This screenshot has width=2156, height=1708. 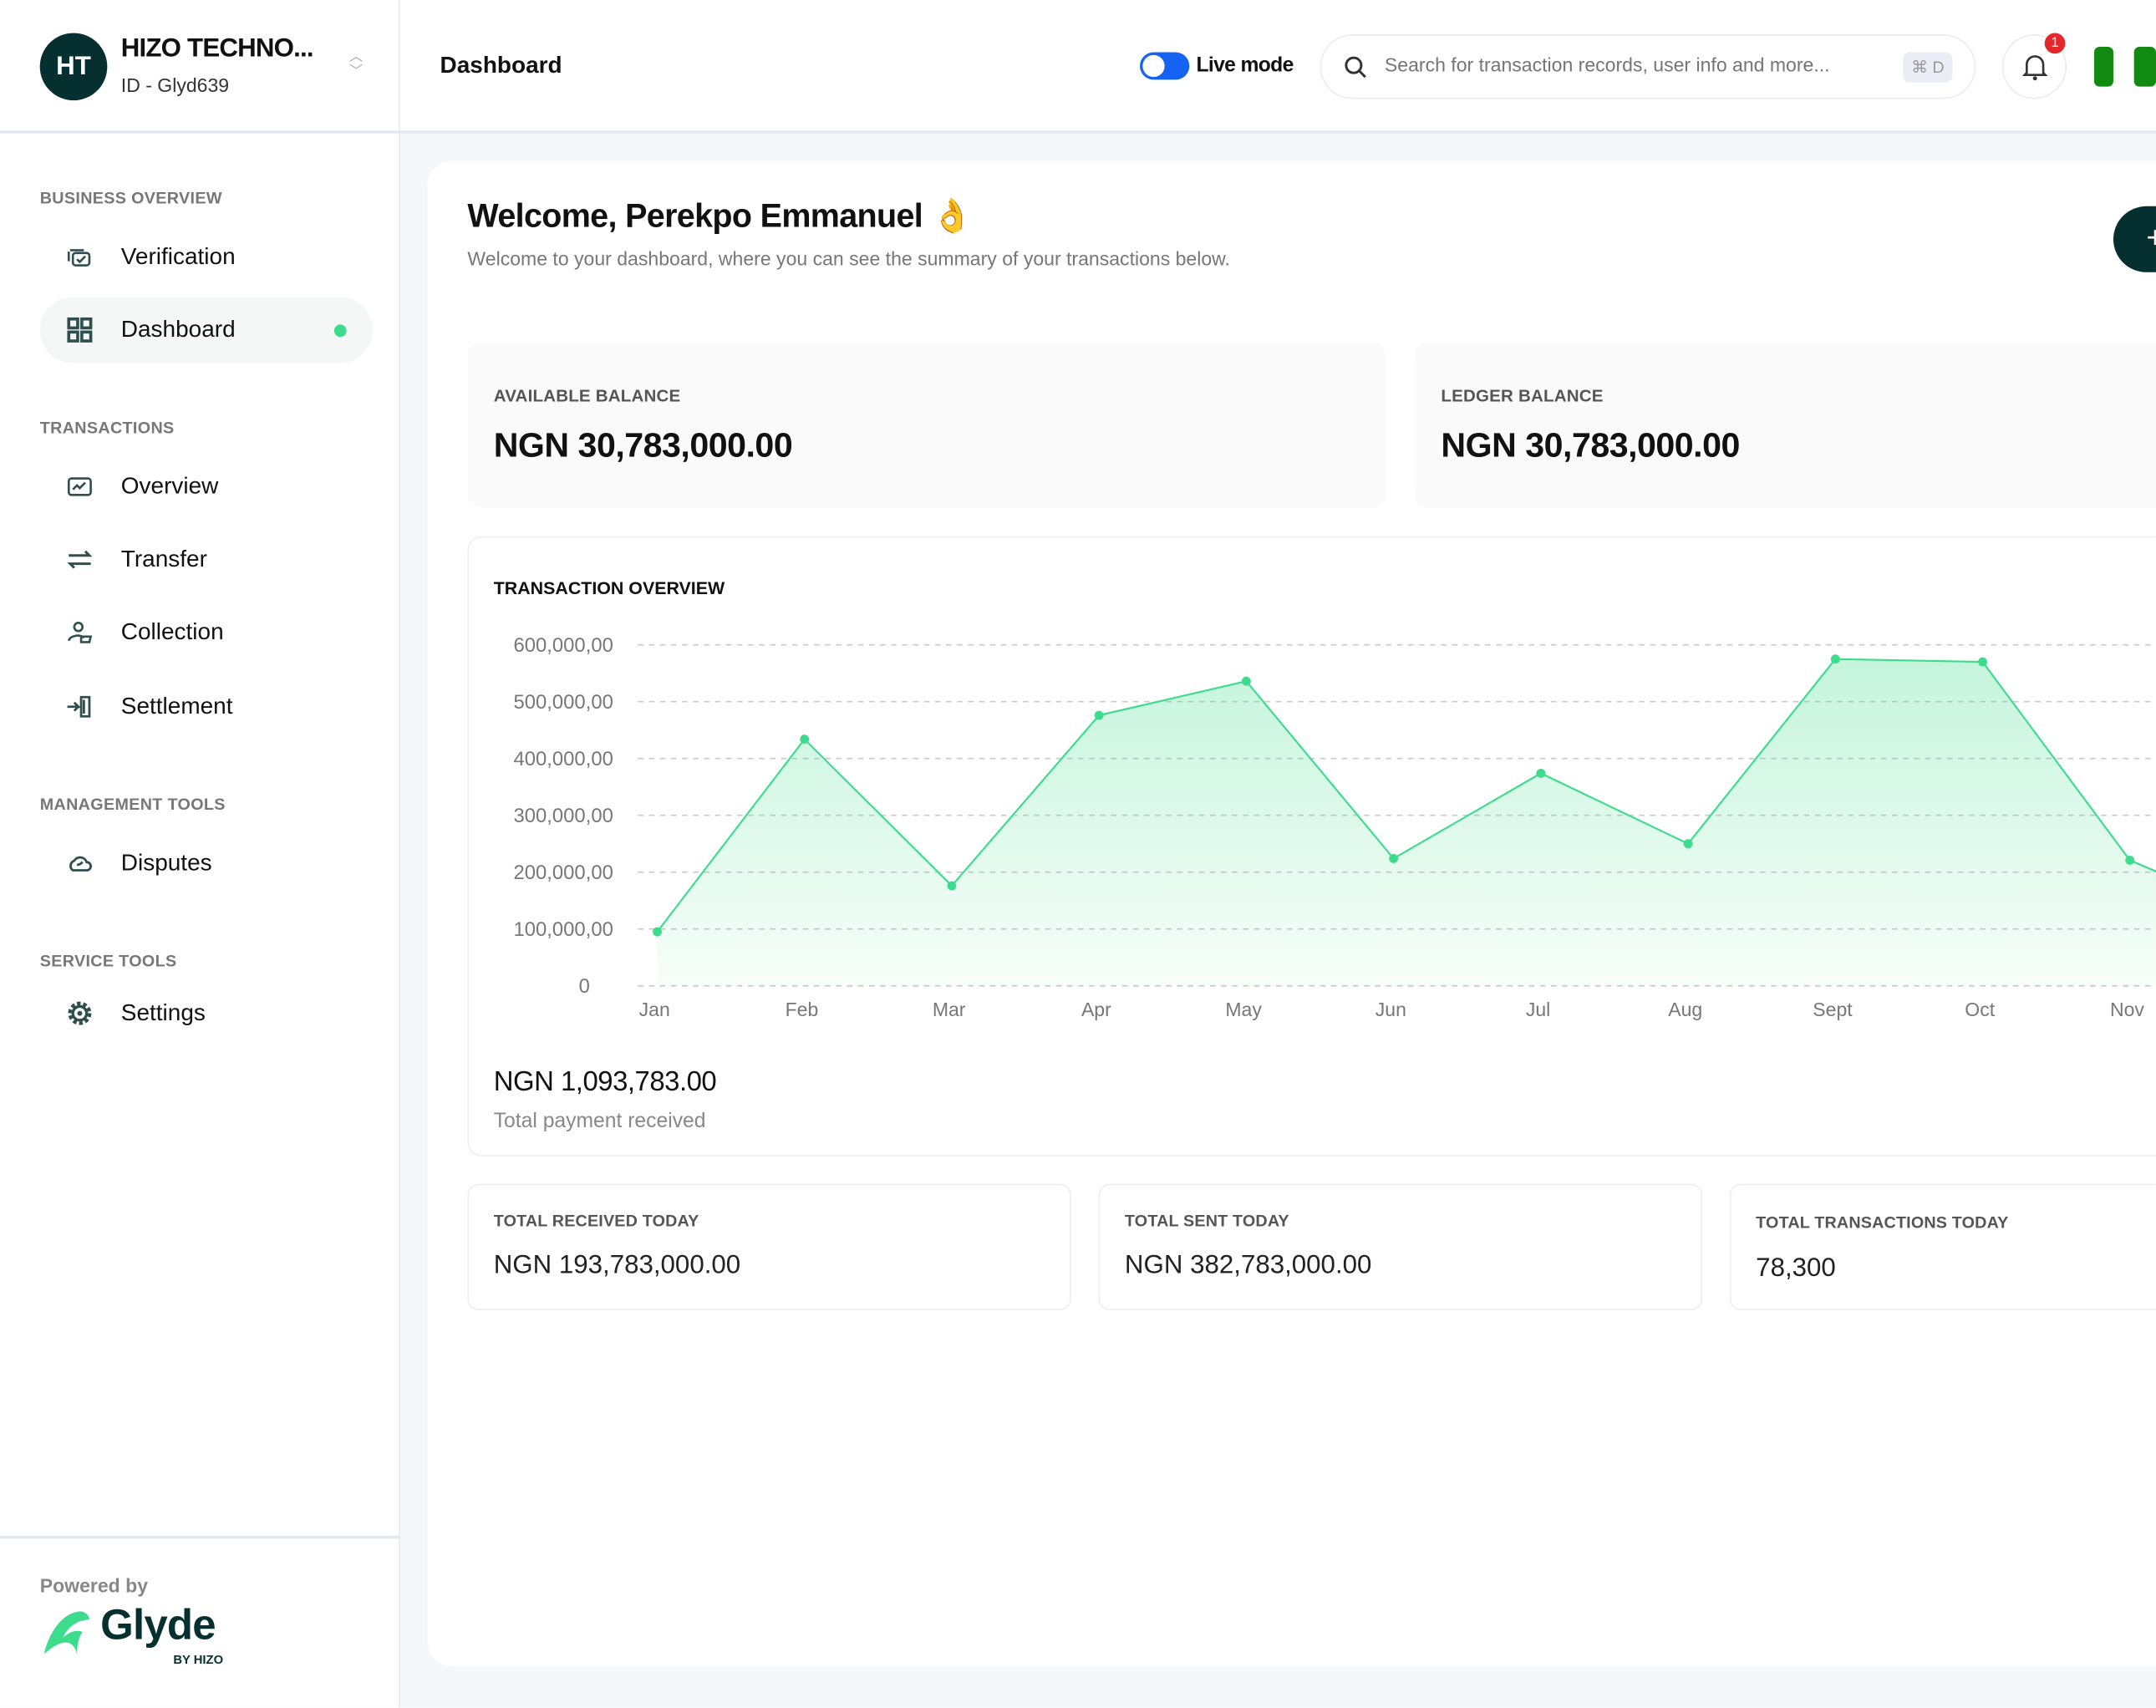 What do you see at coordinates (1980, 1010) in the screenshot?
I see `x-tick-label: Oct` at bounding box center [1980, 1010].